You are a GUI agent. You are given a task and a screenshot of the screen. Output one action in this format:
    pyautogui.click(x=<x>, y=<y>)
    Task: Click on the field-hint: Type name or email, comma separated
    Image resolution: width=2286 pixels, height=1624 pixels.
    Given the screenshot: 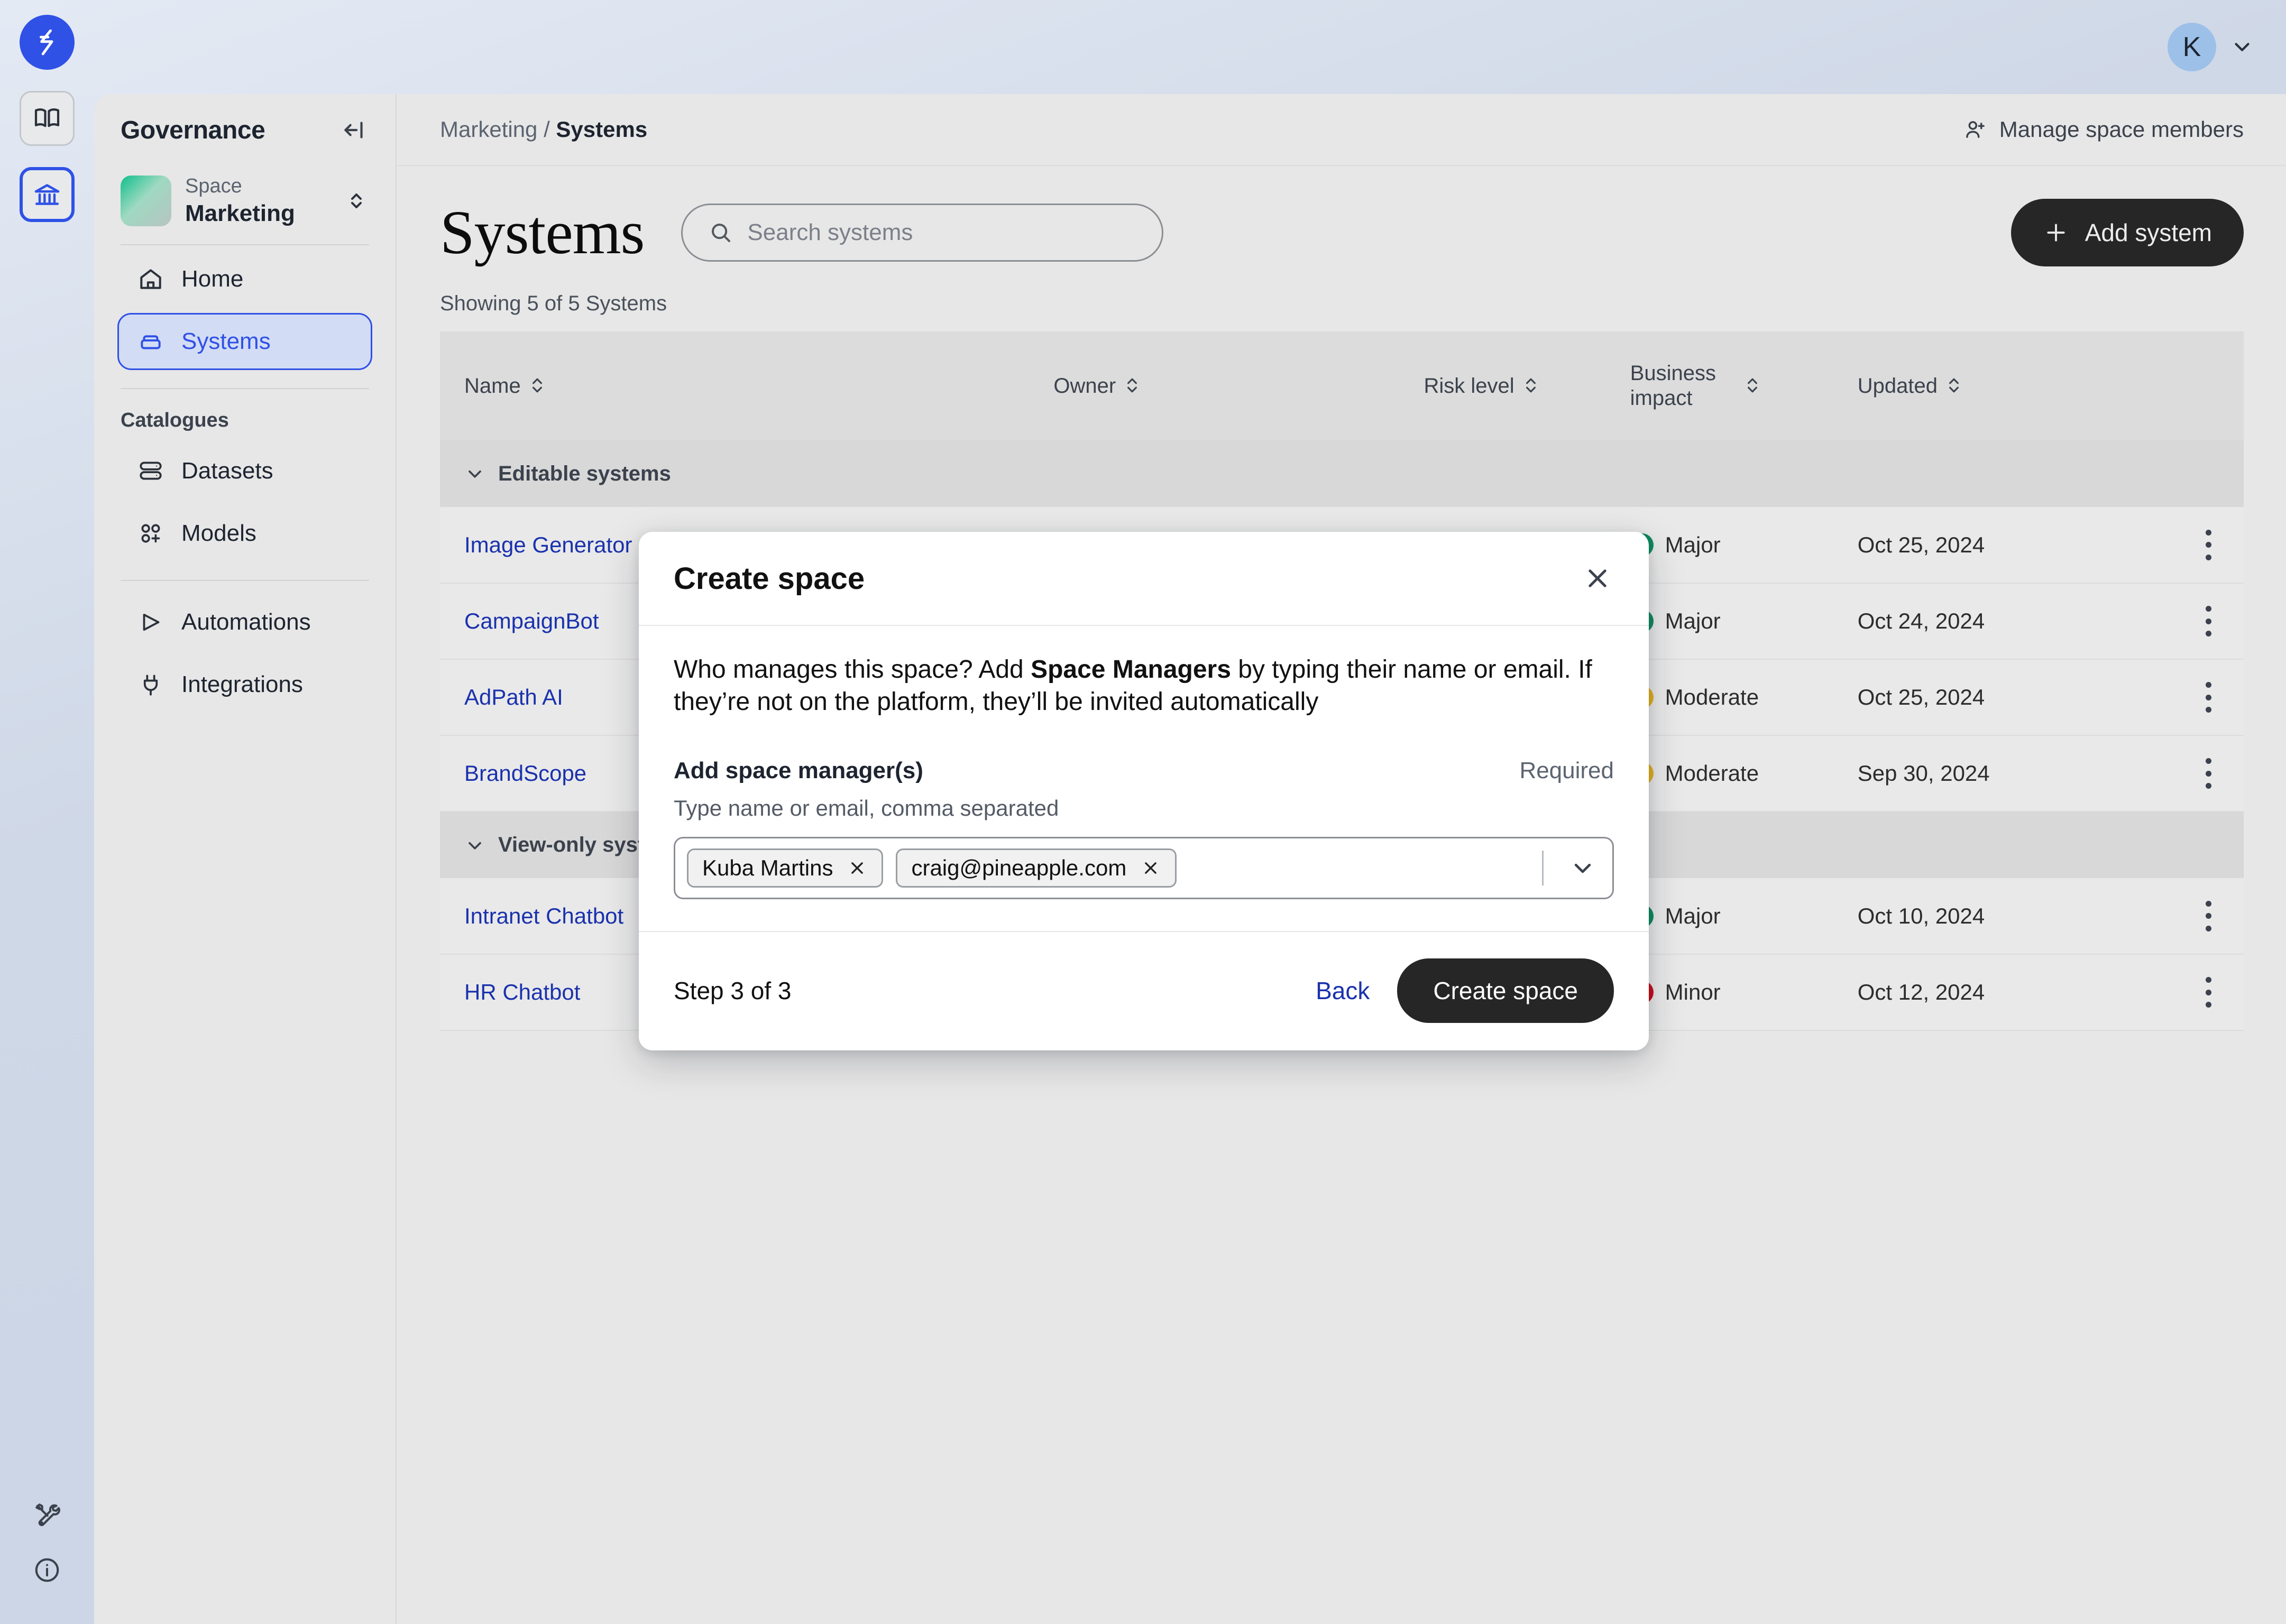 What is the action you would take?
    pyautogui.click(x=866, y=807)
    